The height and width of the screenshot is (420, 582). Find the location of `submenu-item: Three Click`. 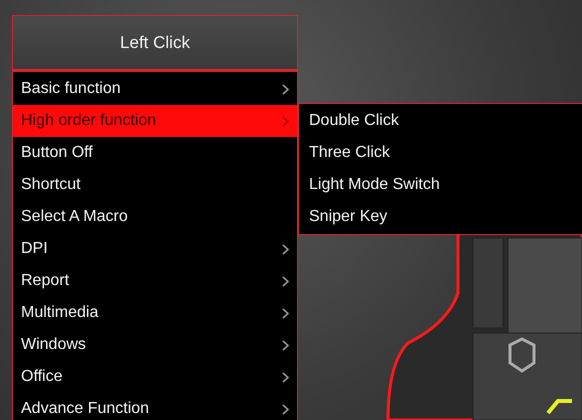

submenu-item: Three Click is located at coordinates (440, 153).